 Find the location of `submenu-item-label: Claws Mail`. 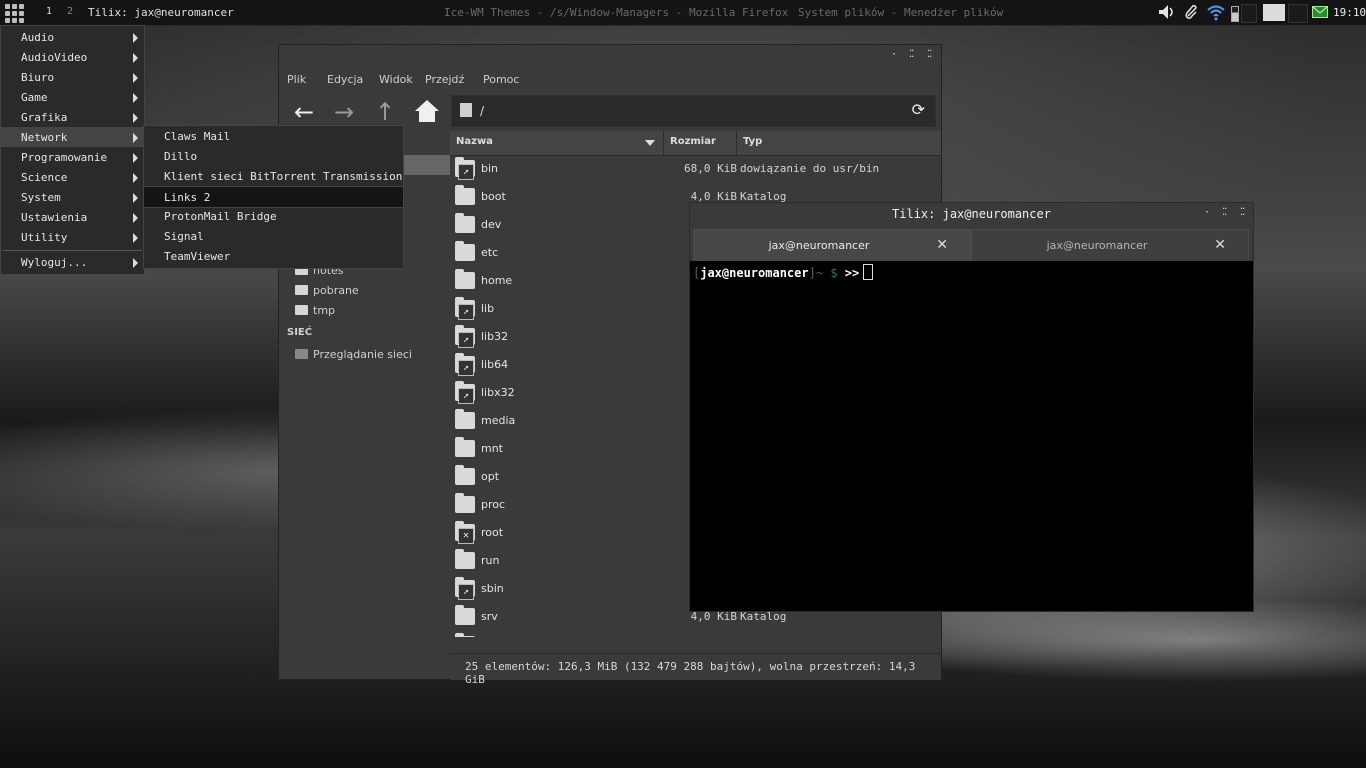

submenu-item-label: Claws Mail is located at coordinates (197, 136).